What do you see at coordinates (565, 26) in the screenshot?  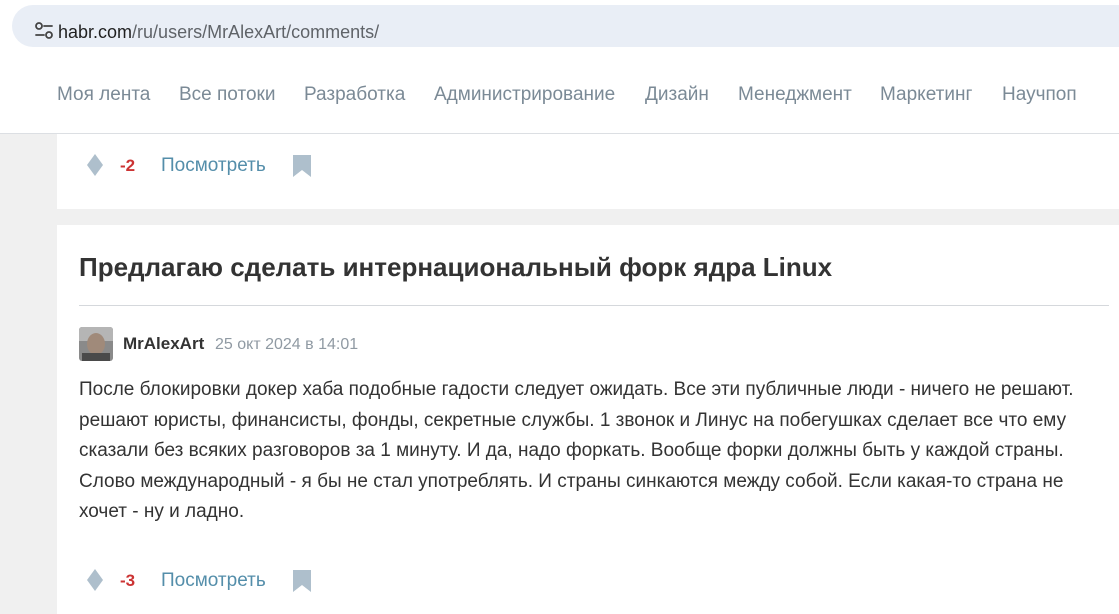 I see `url-field: habr.com/ru/users/MrAlexArt/comments/` at bounding box center [565, 26].